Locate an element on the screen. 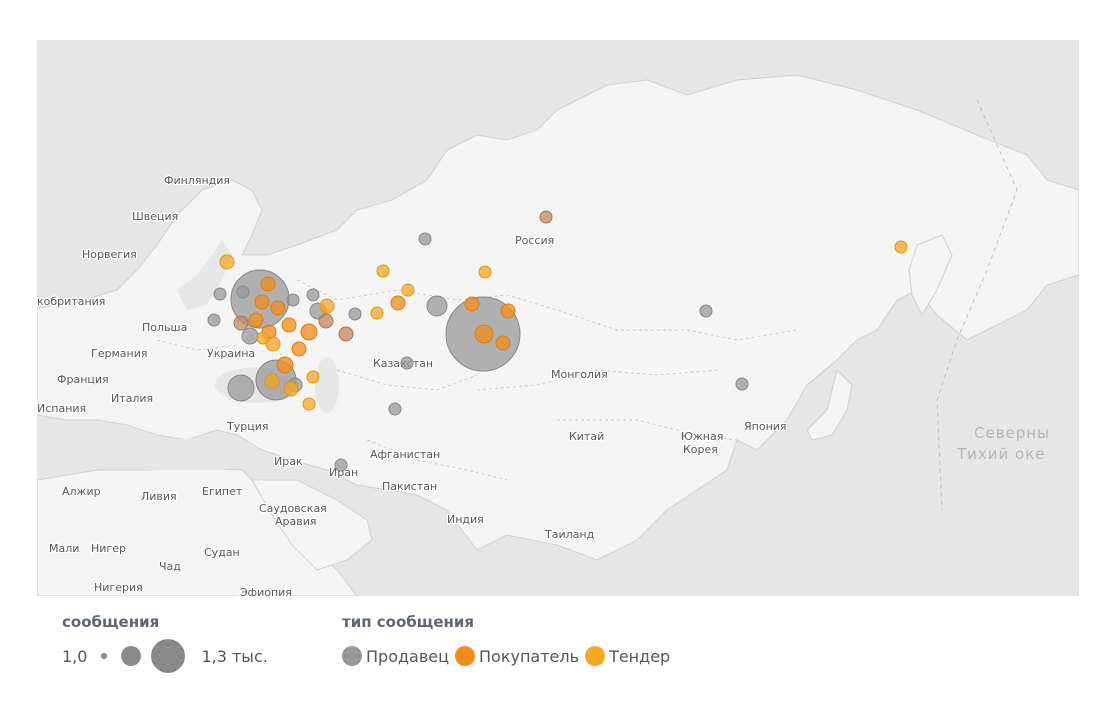 The height and width of the screenshot is (701, 1110). size-legend-row: 1,0 1,3 тыс. is located at coordinates (165, 656).